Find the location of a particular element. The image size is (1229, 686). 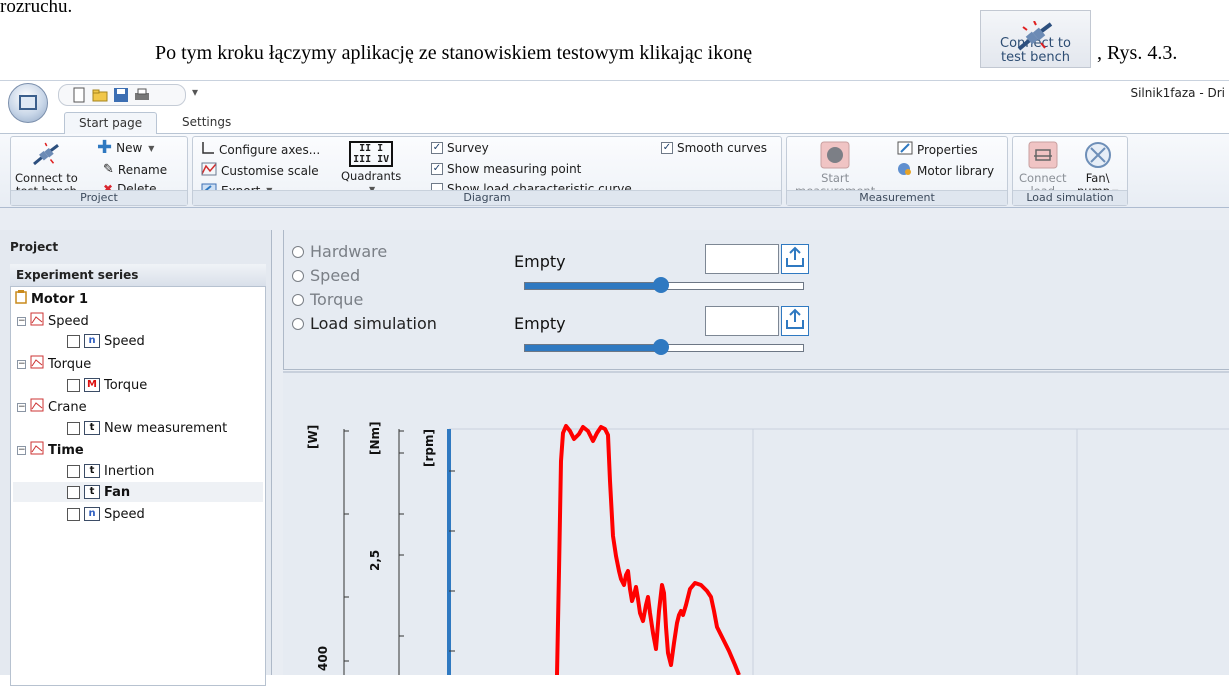

motor-label: Motor 1 is located at coordinates (59, 299).